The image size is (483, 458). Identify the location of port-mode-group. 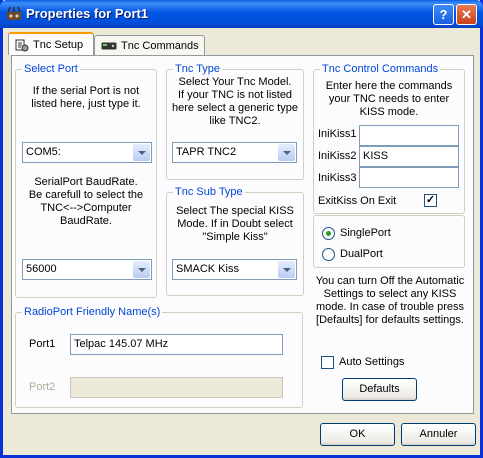
(389, 241).